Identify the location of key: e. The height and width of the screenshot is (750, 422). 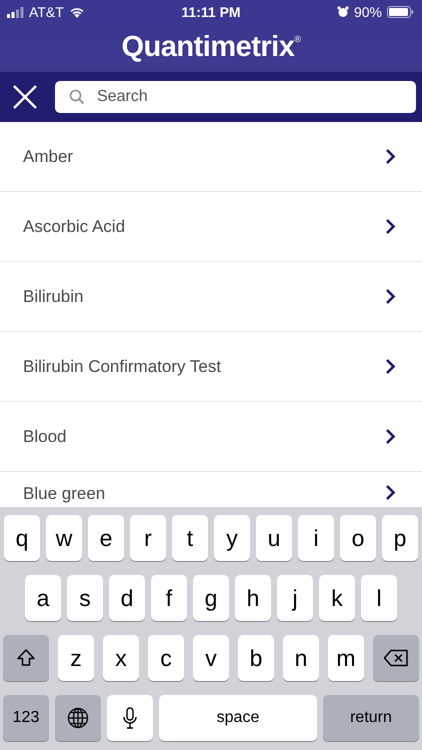
(106, 538).